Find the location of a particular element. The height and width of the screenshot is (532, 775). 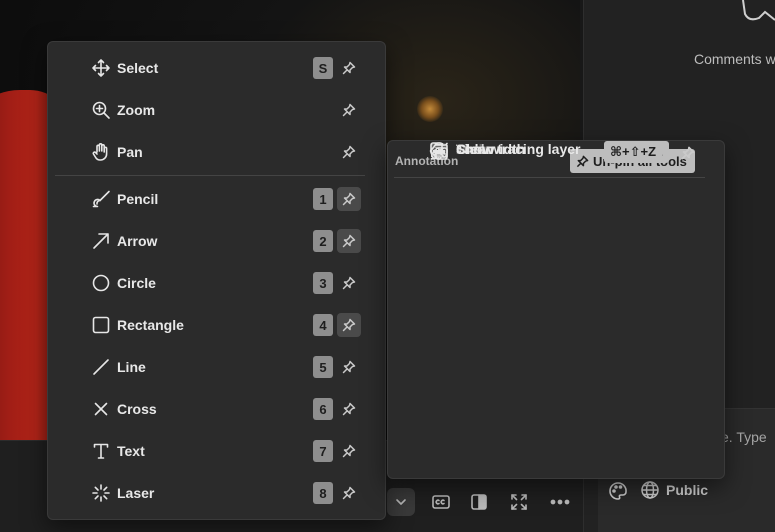

shortcut-badge: 7 is located at coordinates (323, 451).